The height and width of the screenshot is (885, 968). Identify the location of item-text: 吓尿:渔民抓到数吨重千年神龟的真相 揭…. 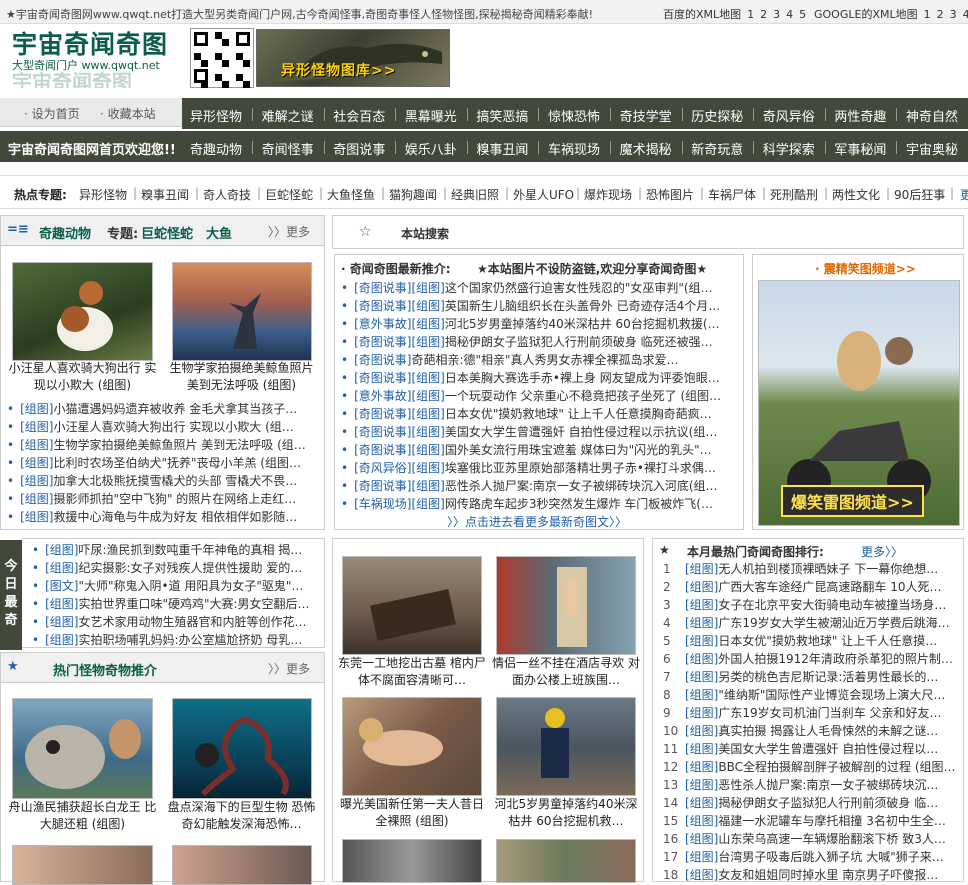
(190, 550).